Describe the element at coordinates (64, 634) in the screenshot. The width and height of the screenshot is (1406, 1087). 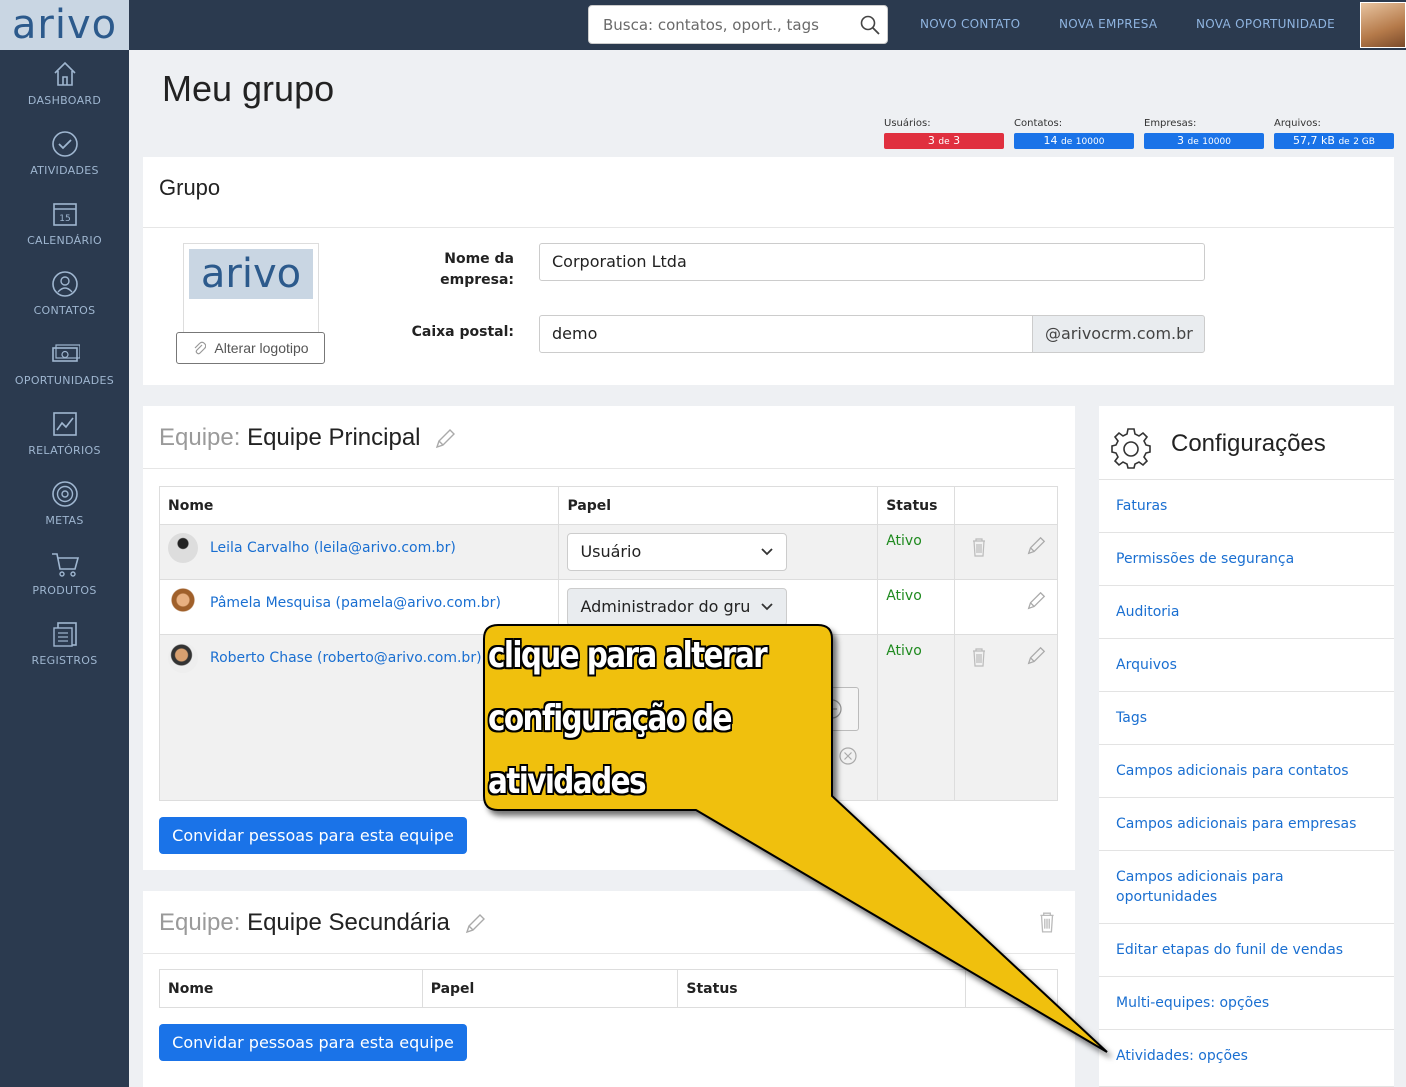
I see `records-icon` at that location.